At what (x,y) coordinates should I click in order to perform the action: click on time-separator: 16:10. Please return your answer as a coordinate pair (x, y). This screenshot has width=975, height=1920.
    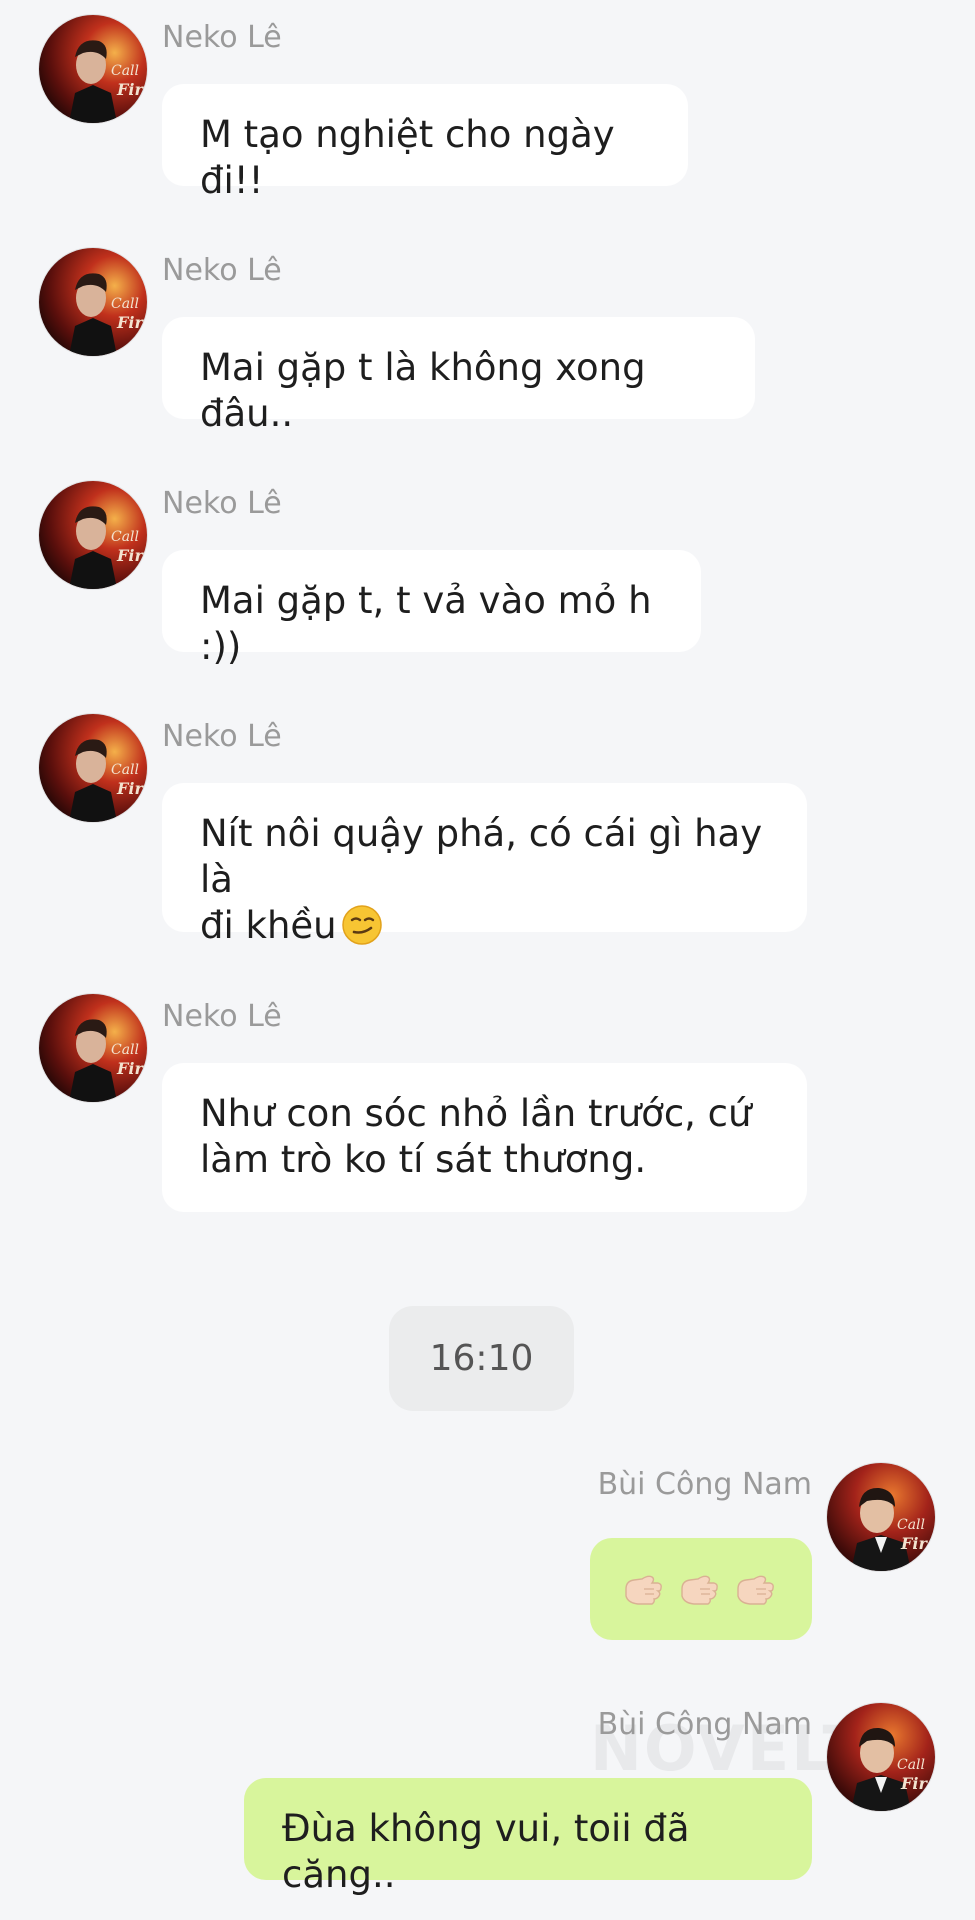
    Looking at the image, I should click on (481, 1358).